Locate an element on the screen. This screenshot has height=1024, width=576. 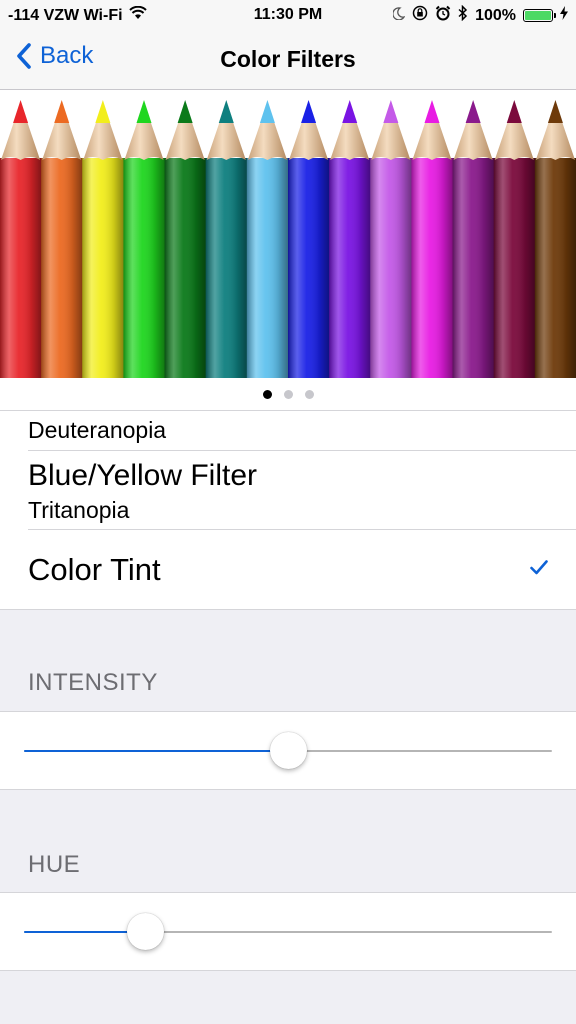
intensity-slider is located at coordinates (288, 750).